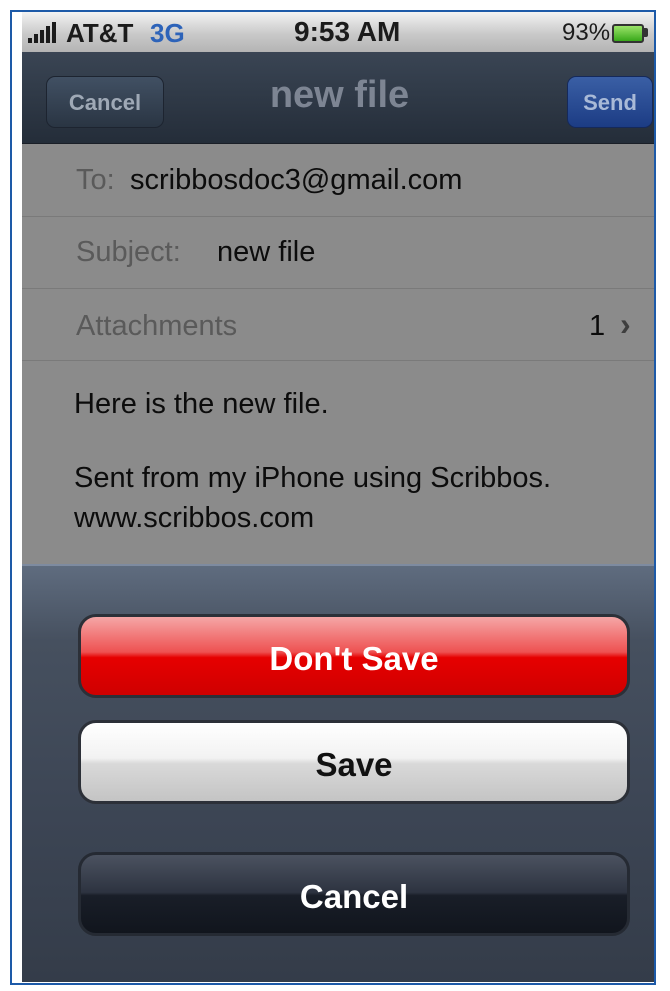  Describe the element at coordinates (296, 180) in the screenshot. I see `to-value: scribbosdoc3@gmail.com` at that location.